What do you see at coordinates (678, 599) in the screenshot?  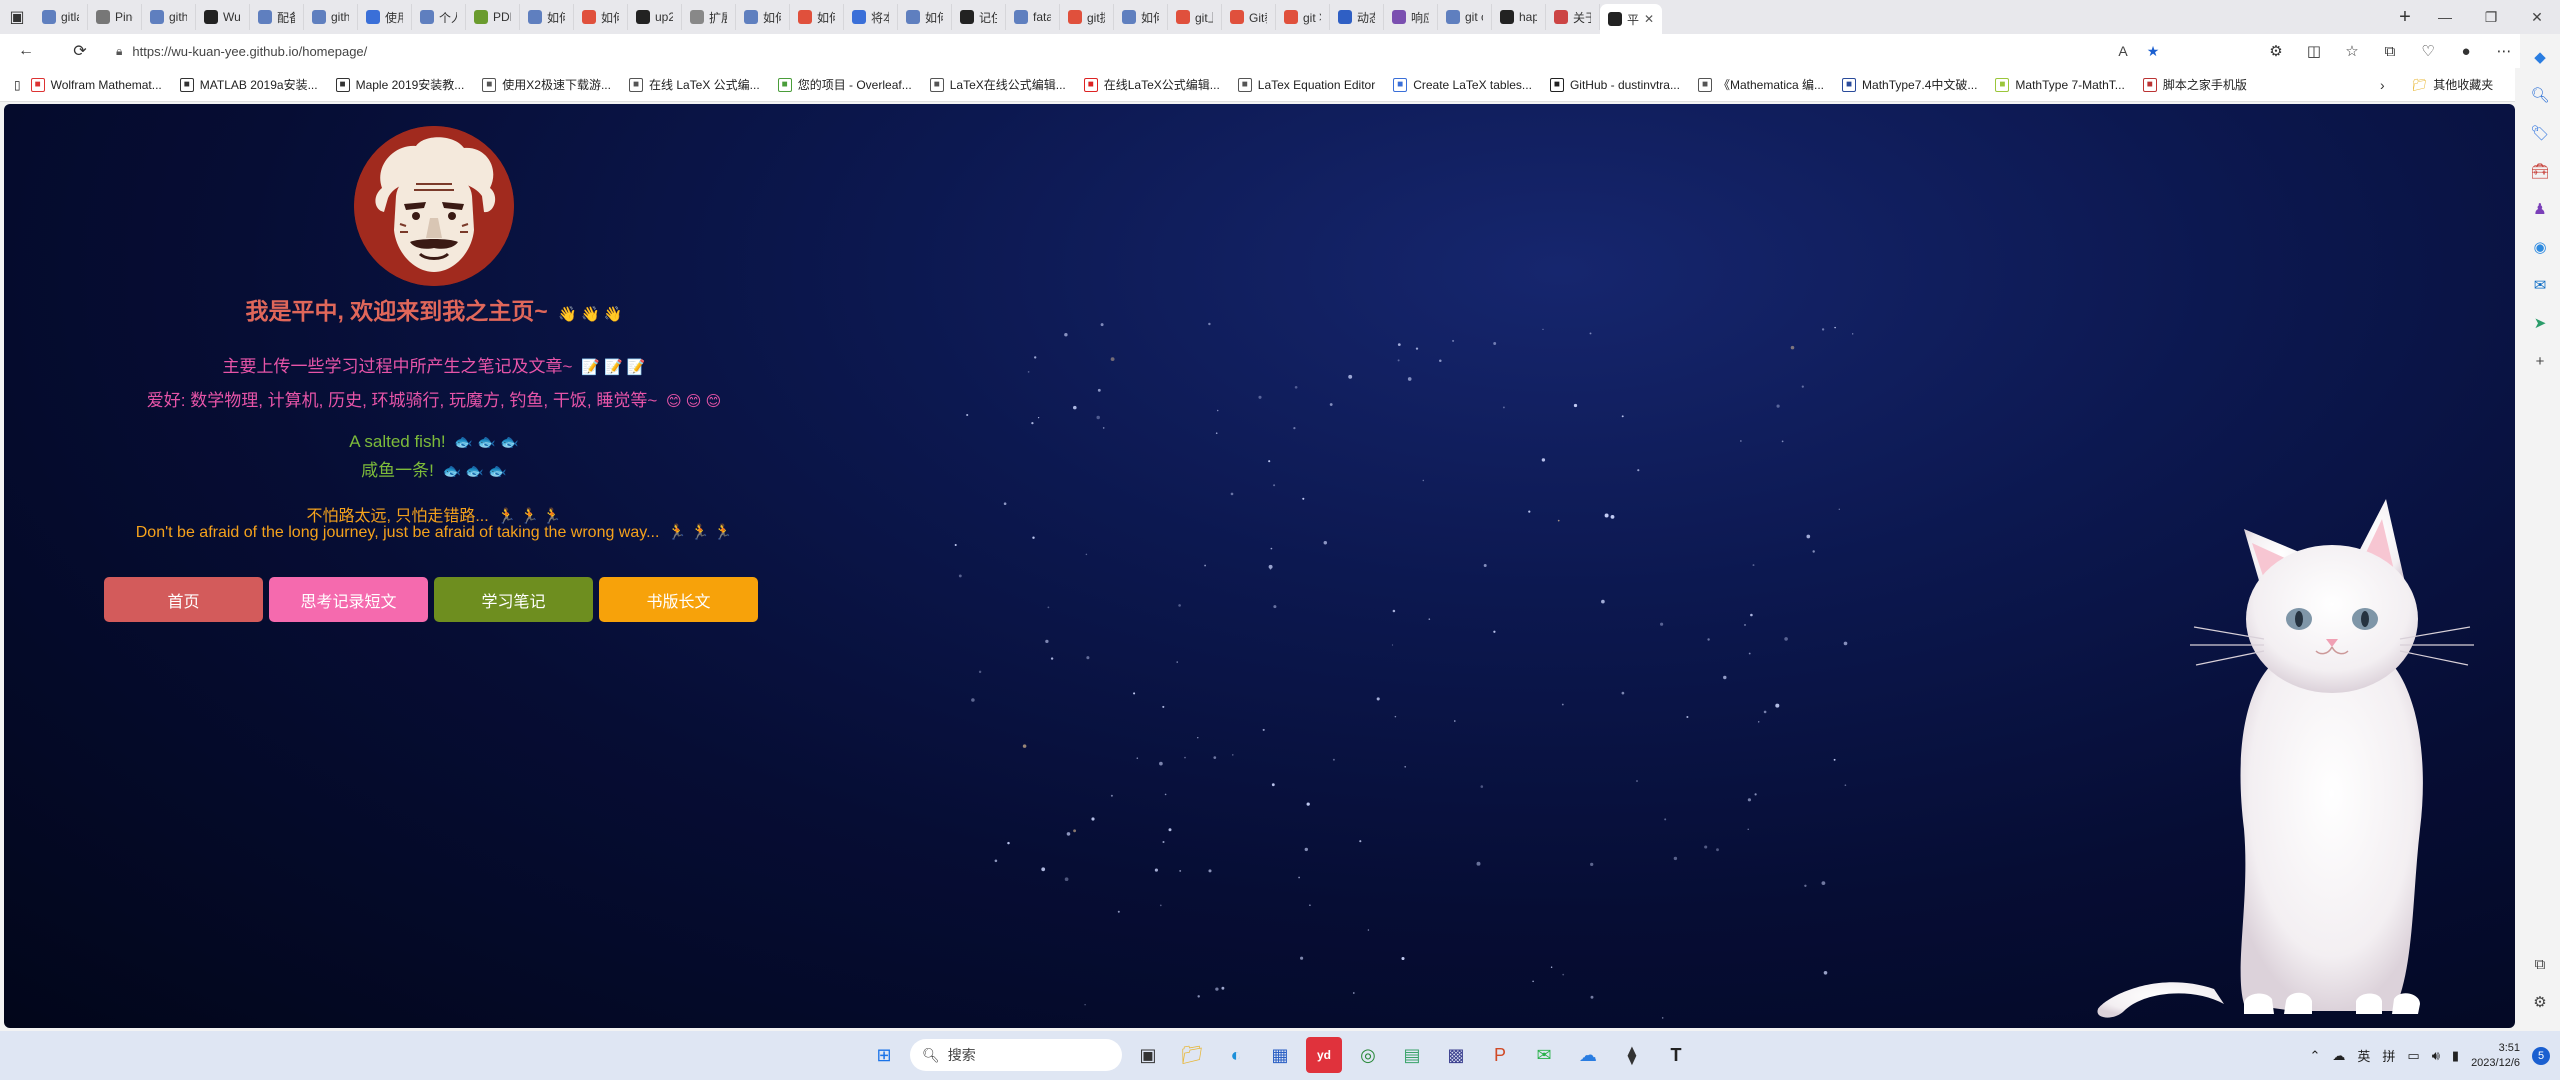 I see `nav-button: 书版长文` at bounding box center [678, 599].